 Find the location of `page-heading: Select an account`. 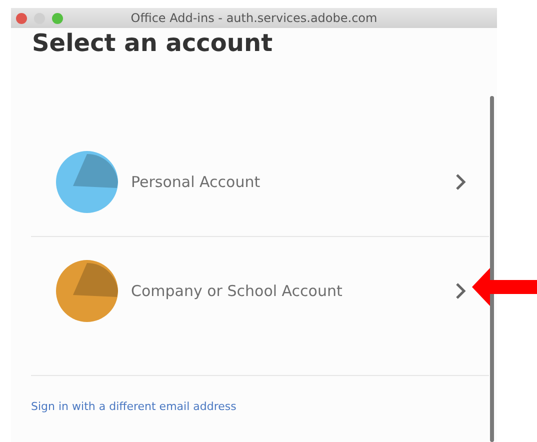

page-heading: Select an account is located at coordinates (152, 42).